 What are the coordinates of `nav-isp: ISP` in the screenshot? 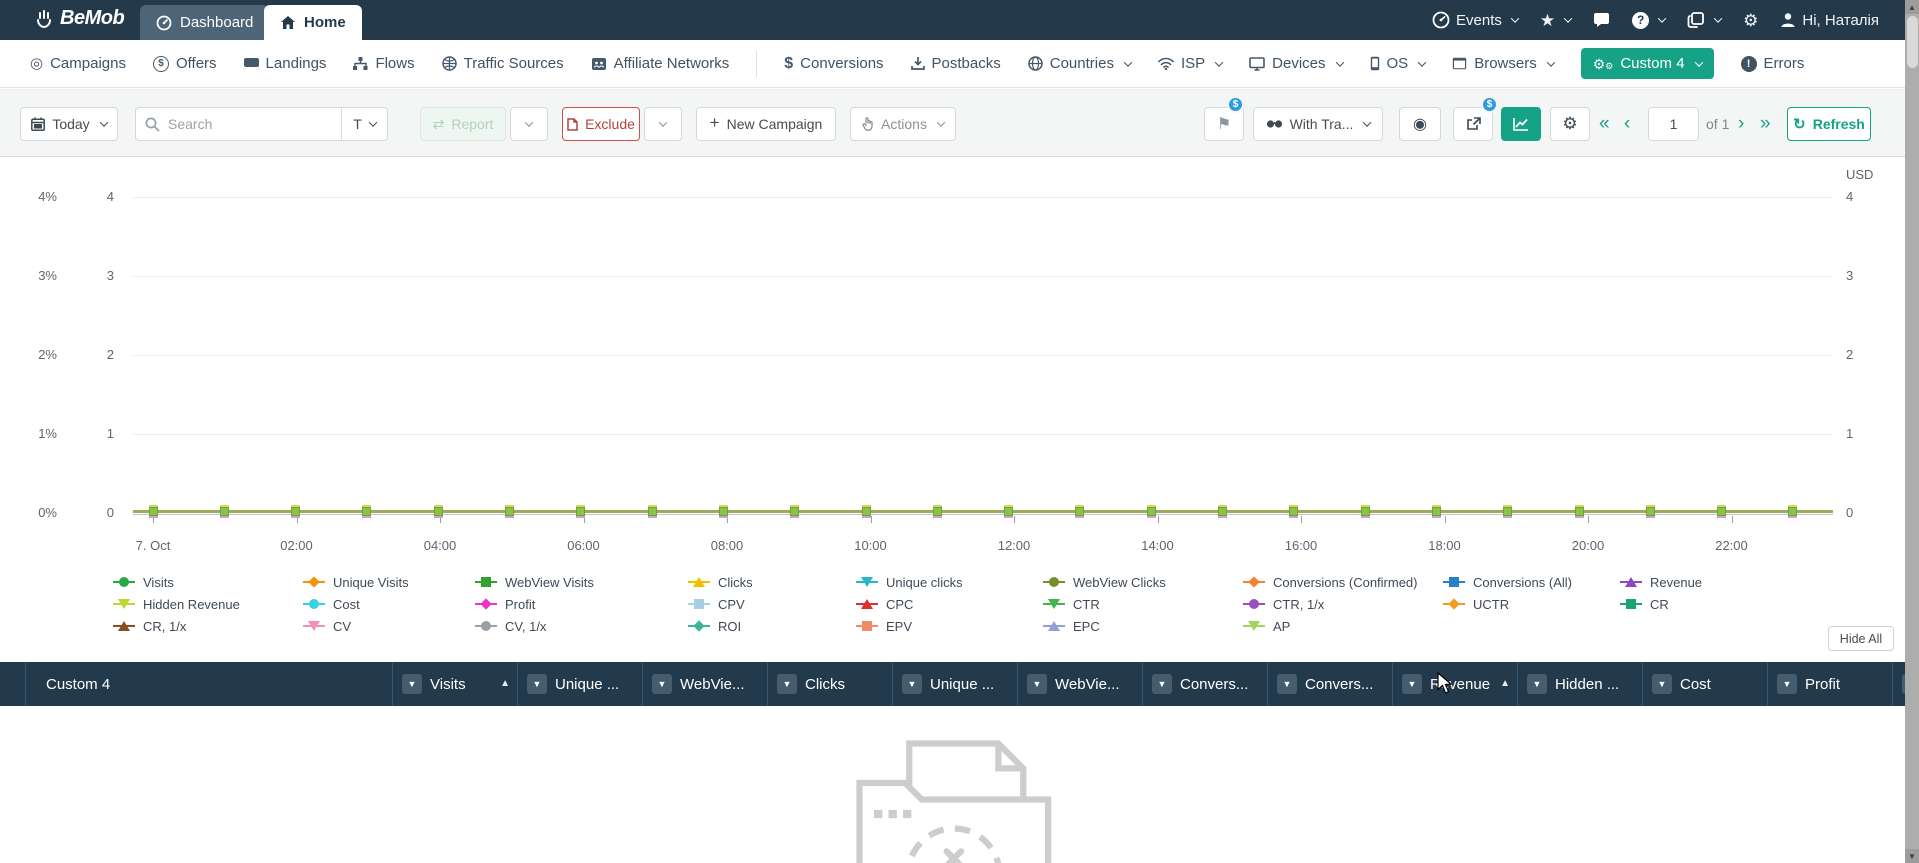 It's located at (1191, 63).